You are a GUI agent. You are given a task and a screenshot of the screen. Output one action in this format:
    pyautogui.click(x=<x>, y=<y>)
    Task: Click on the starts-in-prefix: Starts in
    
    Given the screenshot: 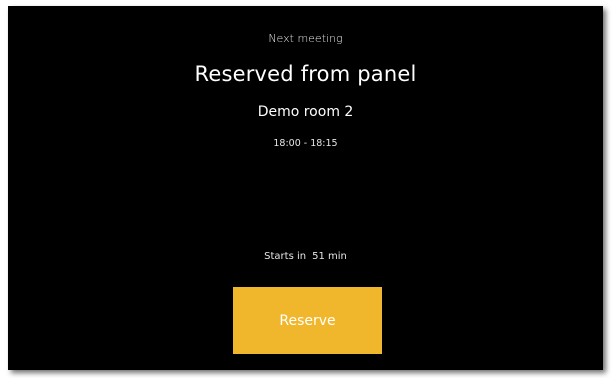 What is the action you would take?
    pyautogui.click(x=285, y=256)
    